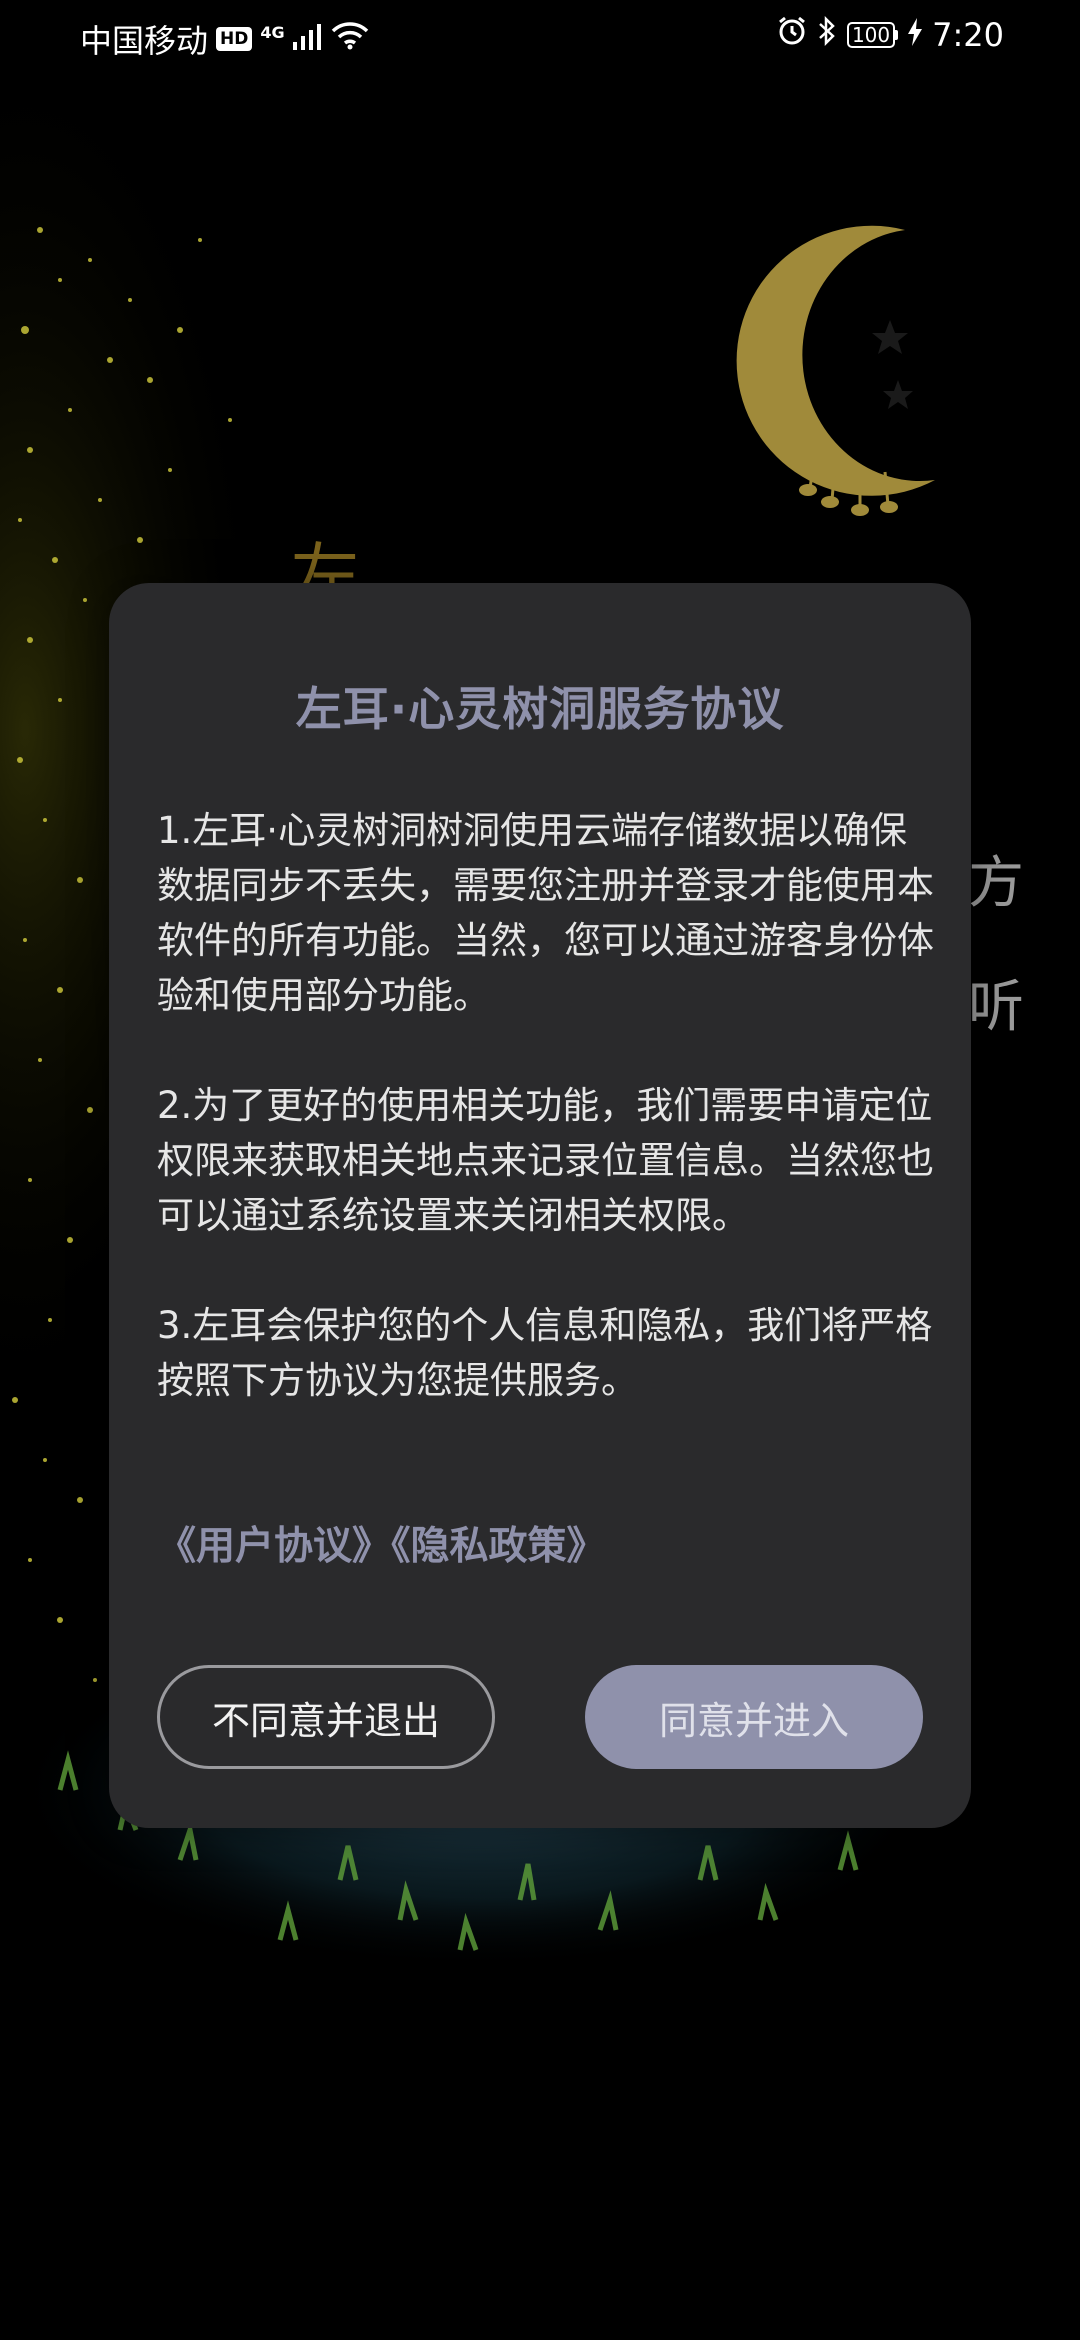 This screenshot has width=1080, height=2340. I want to click on hd-badge: HD, so click(234, 39).